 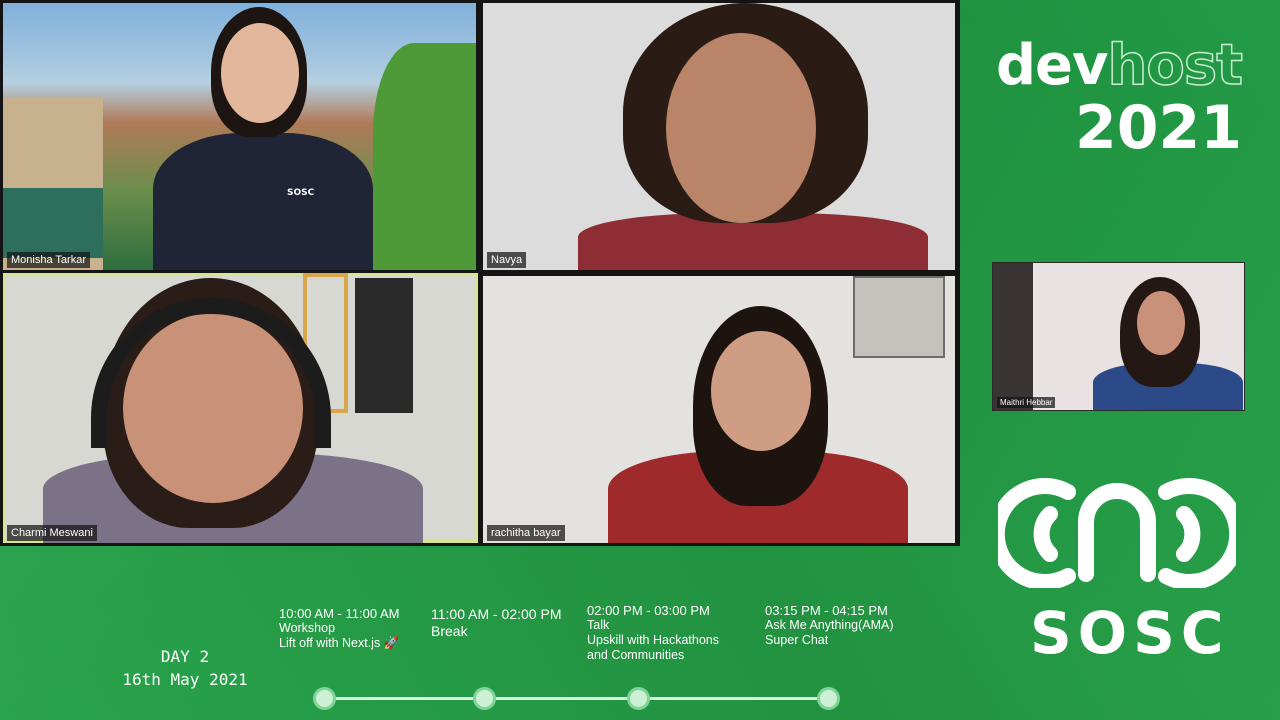 What do you see at coordinates (1052, 65) in the screenshot?
I see `brand-dev: dev` at bounding box center [1052, 65].